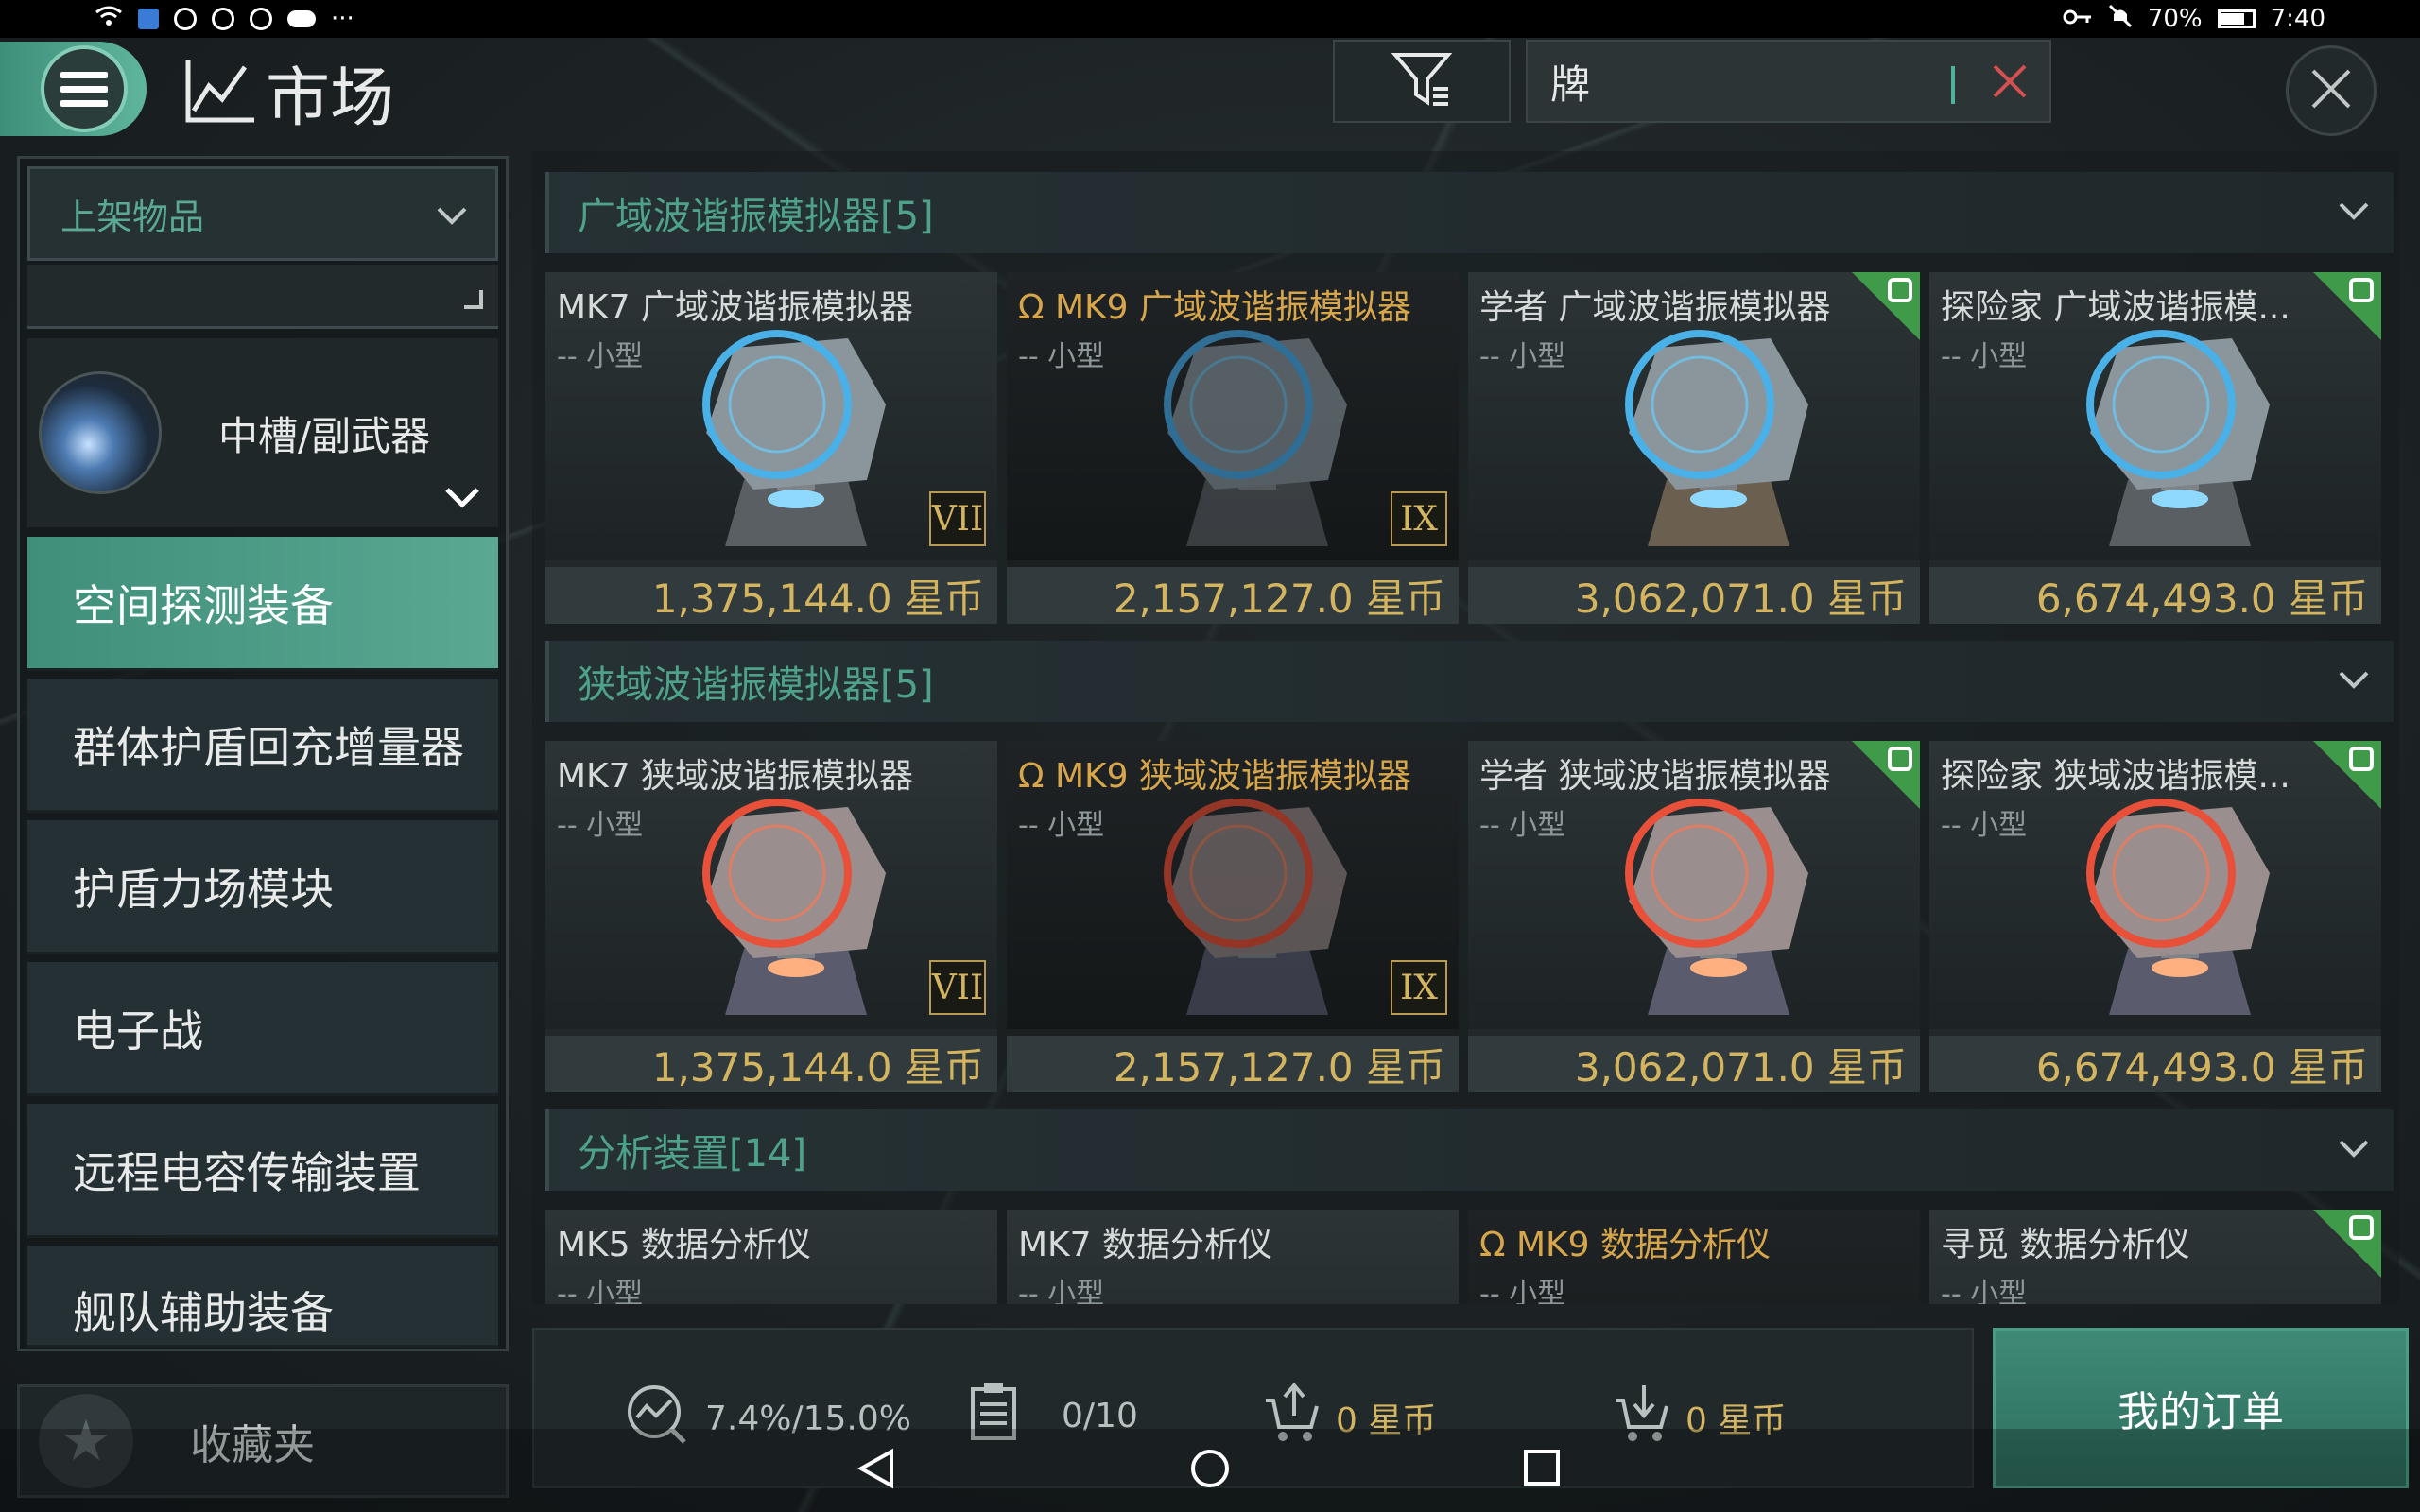  Describe the element at coordinates (2194, 19) in the screenshot. I see `status-right: 70% 7:40` at that location.